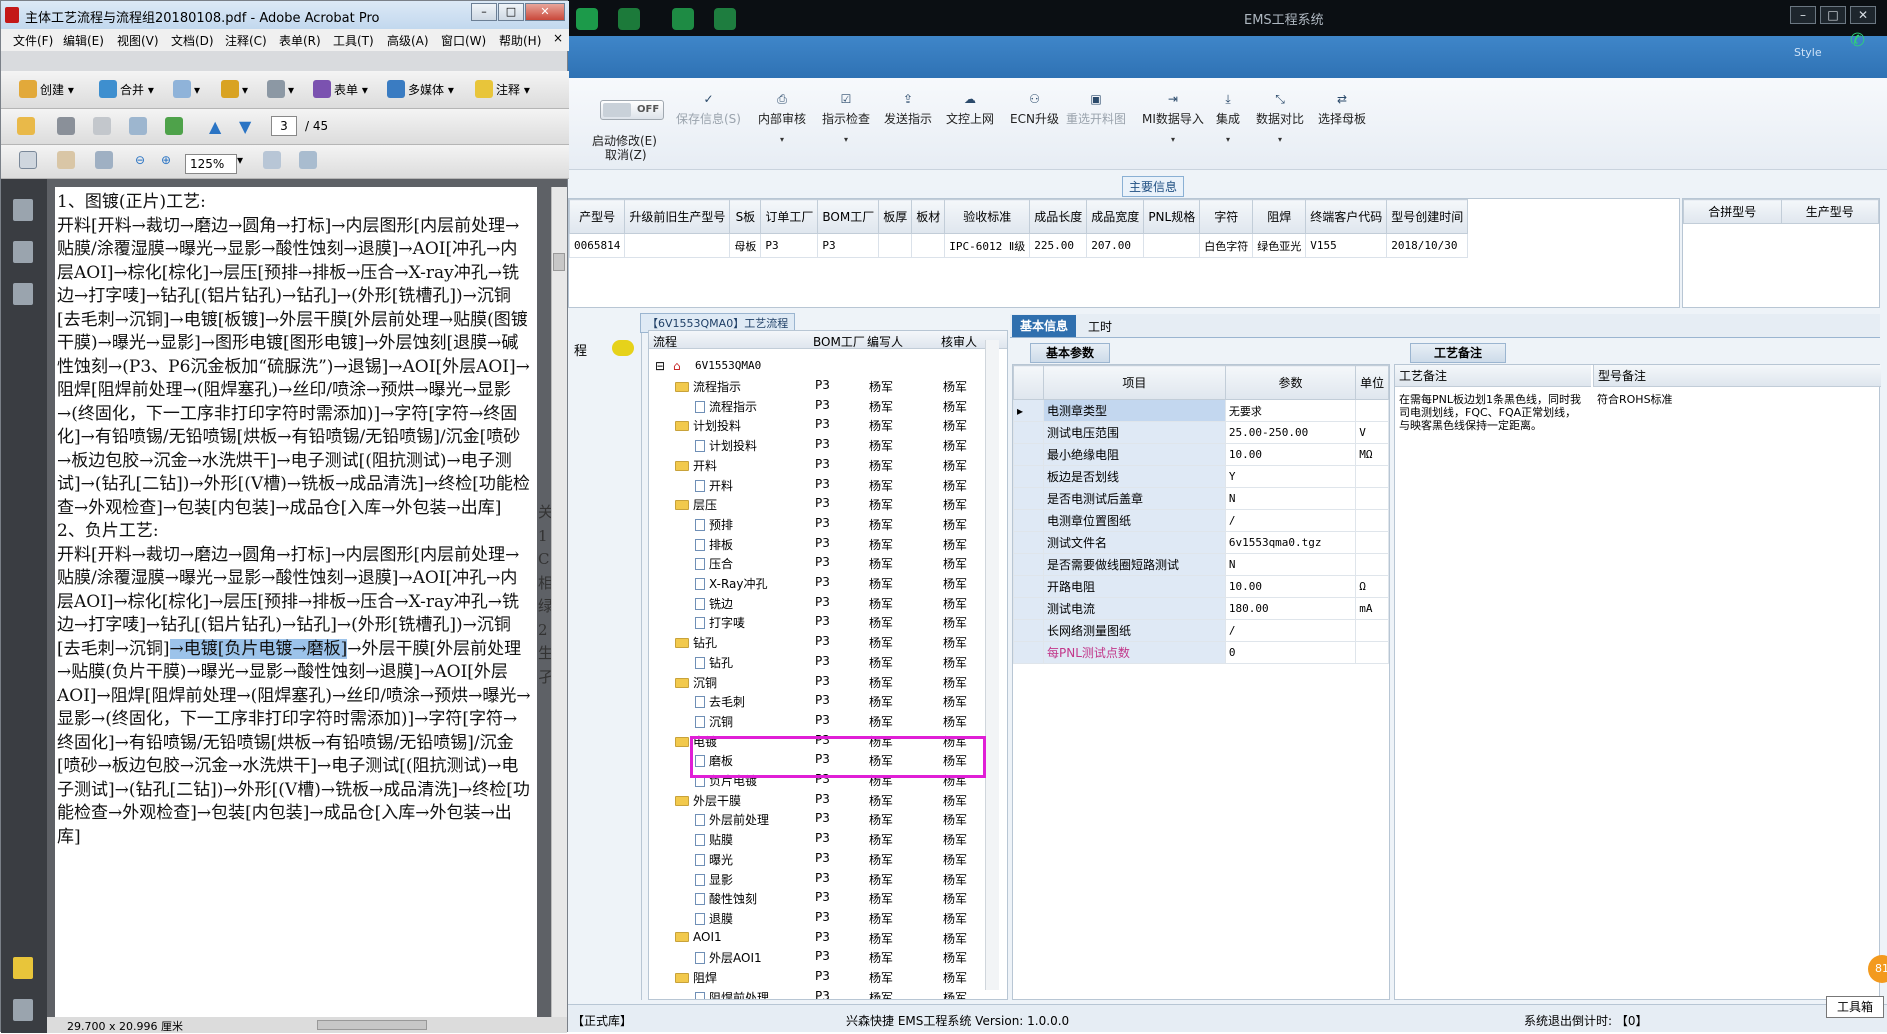 This screenshot has height=1034, width=1887. What do you see at coordinates (258, 648) in the screenshot?
I see `pdf-highlight: →电镀[负片电镀→磨板]` at bounding box center [258, 648].